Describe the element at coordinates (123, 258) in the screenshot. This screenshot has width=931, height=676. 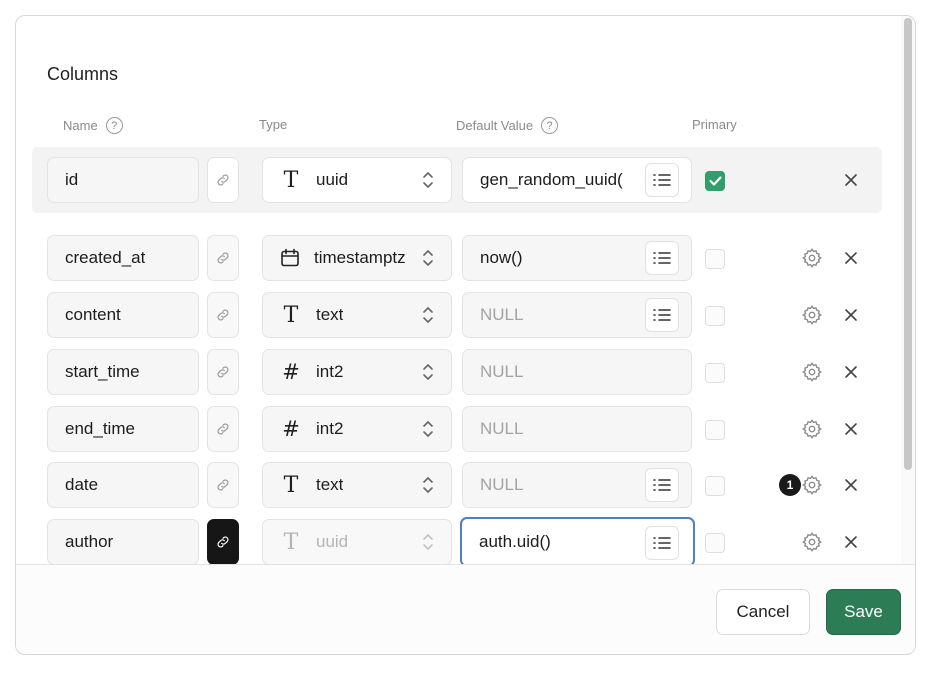
I see `column-name-input: created_at` at that location.